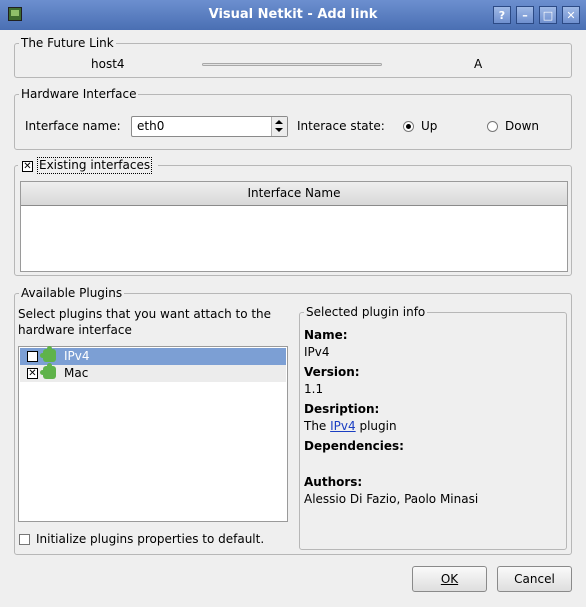 The width and height of the screenshot is (586, 607). What do you see at coordinates (279, 130) in the screenshot?
I see `spin-down-icon` at bounding box center [279, 130].